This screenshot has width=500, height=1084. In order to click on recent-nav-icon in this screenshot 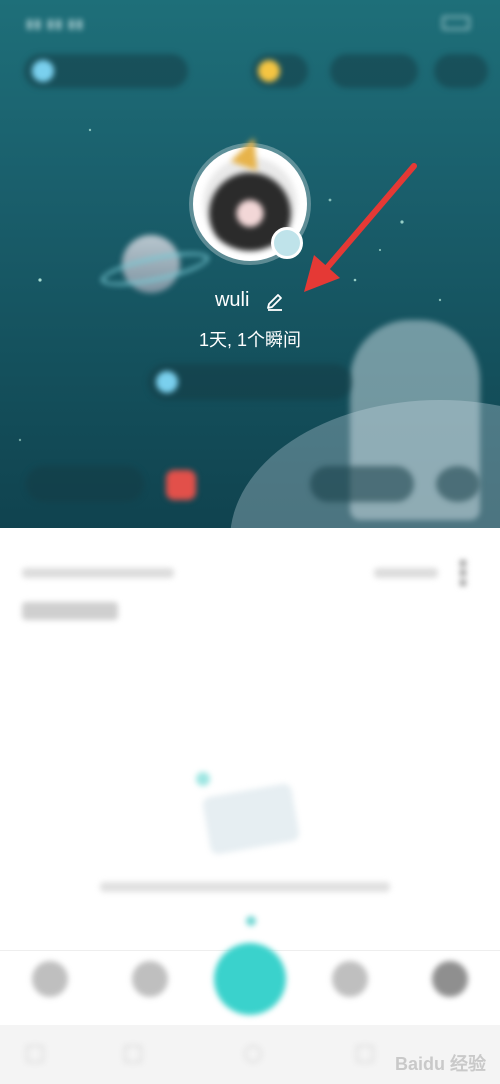, I will do `click(133, 1054)`.